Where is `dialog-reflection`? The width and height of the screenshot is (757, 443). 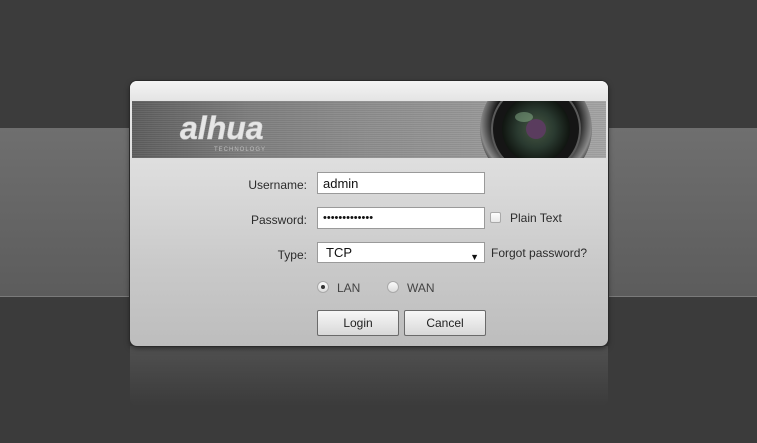 dialog-reflection is located at coordinates (369, 376).